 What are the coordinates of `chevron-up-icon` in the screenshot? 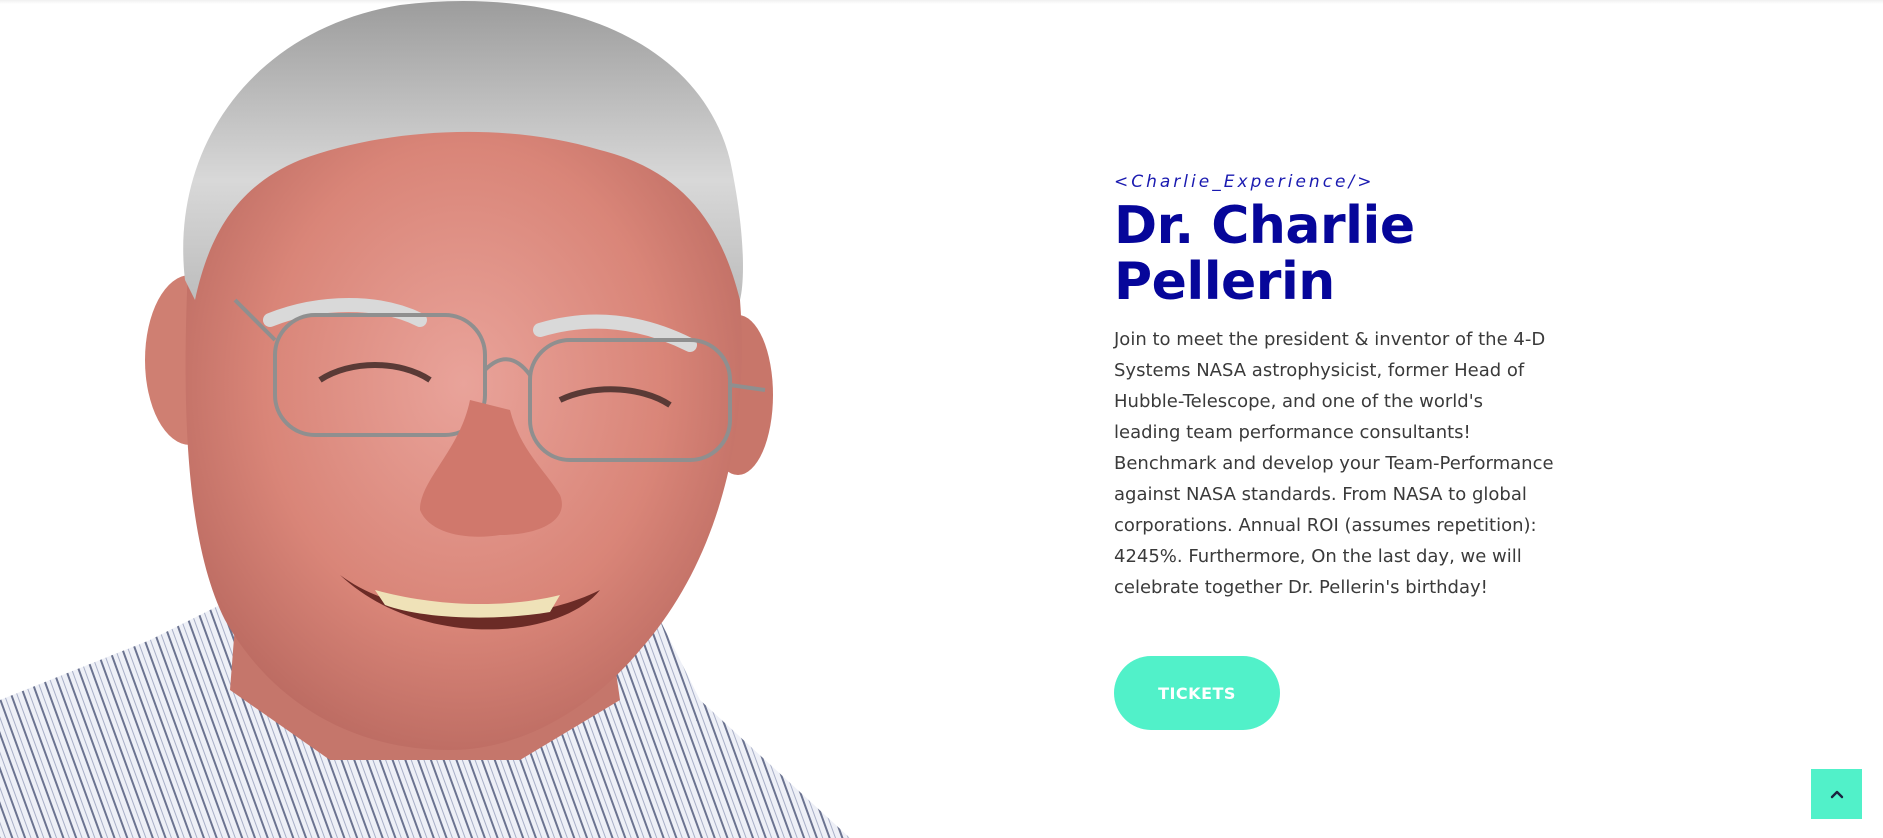 It's located at (1837, 794).